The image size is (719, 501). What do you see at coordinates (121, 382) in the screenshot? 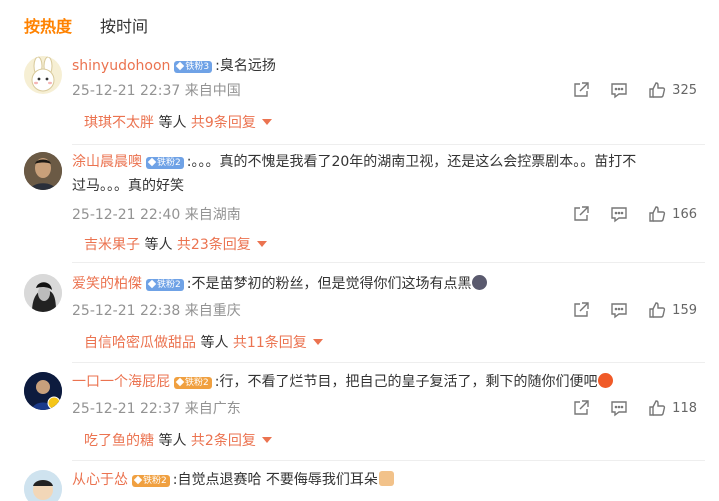
I see `username: 一口一个海屁屁` at bounding box center [121, 382].